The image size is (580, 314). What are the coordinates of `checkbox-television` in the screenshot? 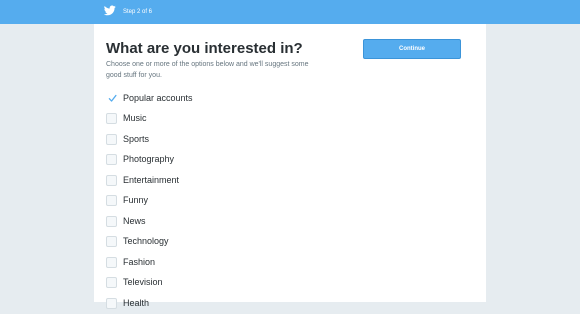 It's located at (111, 283).